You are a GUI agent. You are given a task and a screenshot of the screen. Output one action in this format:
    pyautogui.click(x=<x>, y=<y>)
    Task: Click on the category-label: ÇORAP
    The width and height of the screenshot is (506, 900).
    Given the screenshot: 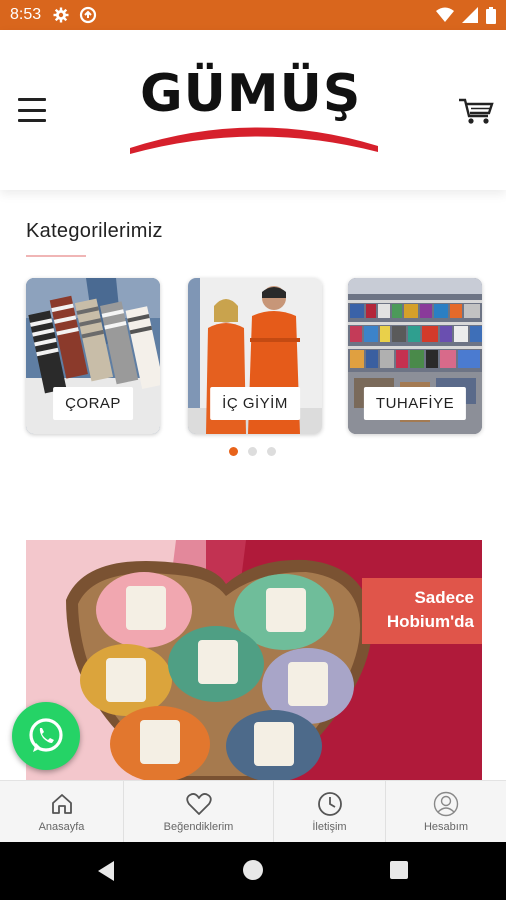 What is the action you would take?
    pyautogui.click(x=93, y=403)
    